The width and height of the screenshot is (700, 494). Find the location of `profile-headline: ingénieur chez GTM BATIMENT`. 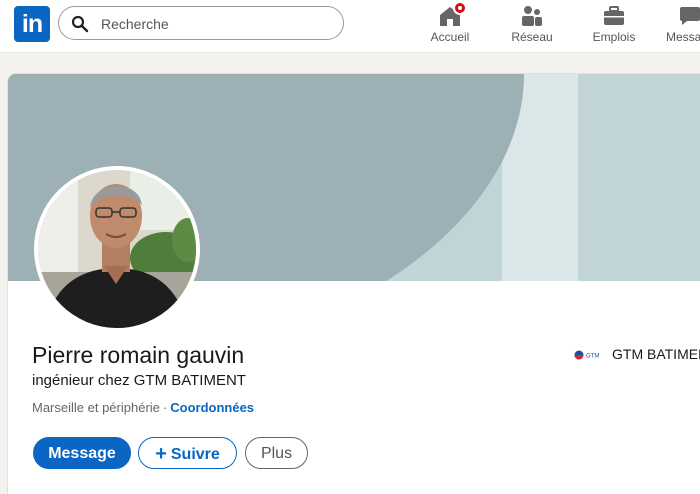

profile-headline: ingénieur chez GTM BATIMENT is located at coordinates (139, 380).